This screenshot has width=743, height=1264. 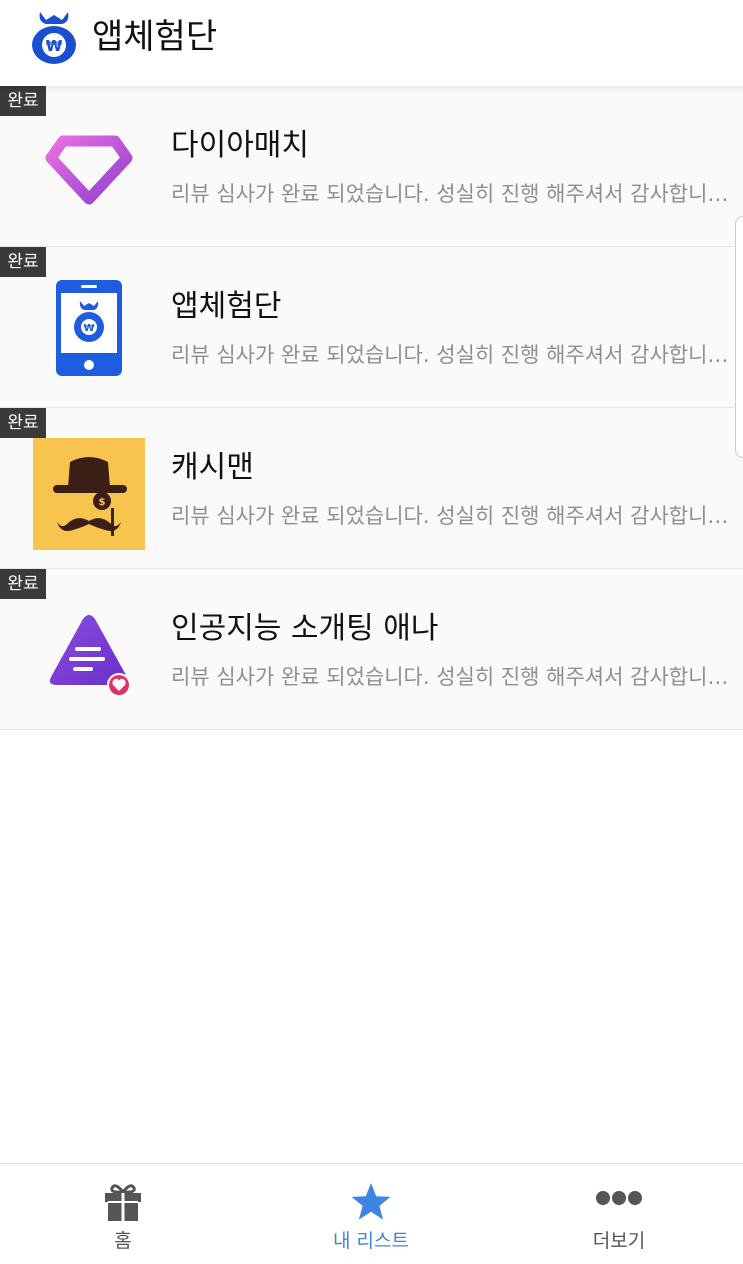 I want to click on tab-more: 더보기, so click(x=619, y=1214).